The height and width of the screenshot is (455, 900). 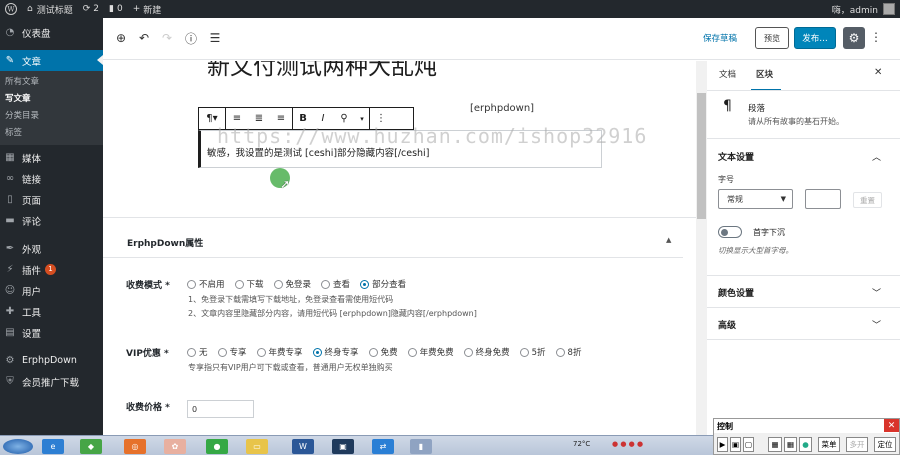 What do you see at coordinates (735, 444) in the screenshot?
I see `control-icon: ▣` at bounding box center [735, 444].